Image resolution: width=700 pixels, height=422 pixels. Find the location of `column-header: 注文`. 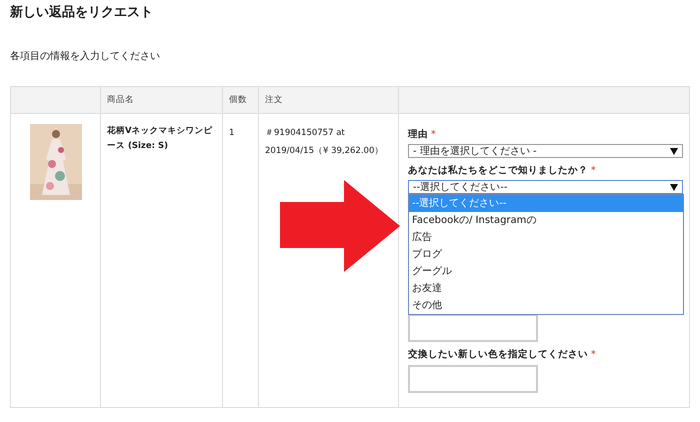

column-header: 注文 is located at coordinates (328, 100).